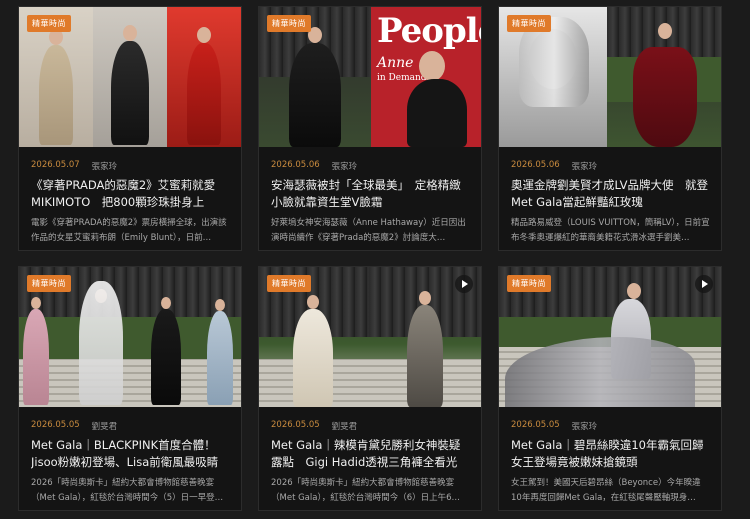 This screenshot has height=519, width=750. I want to click on article-meta: 2026.05.07 張家玲, so click(74, 166).